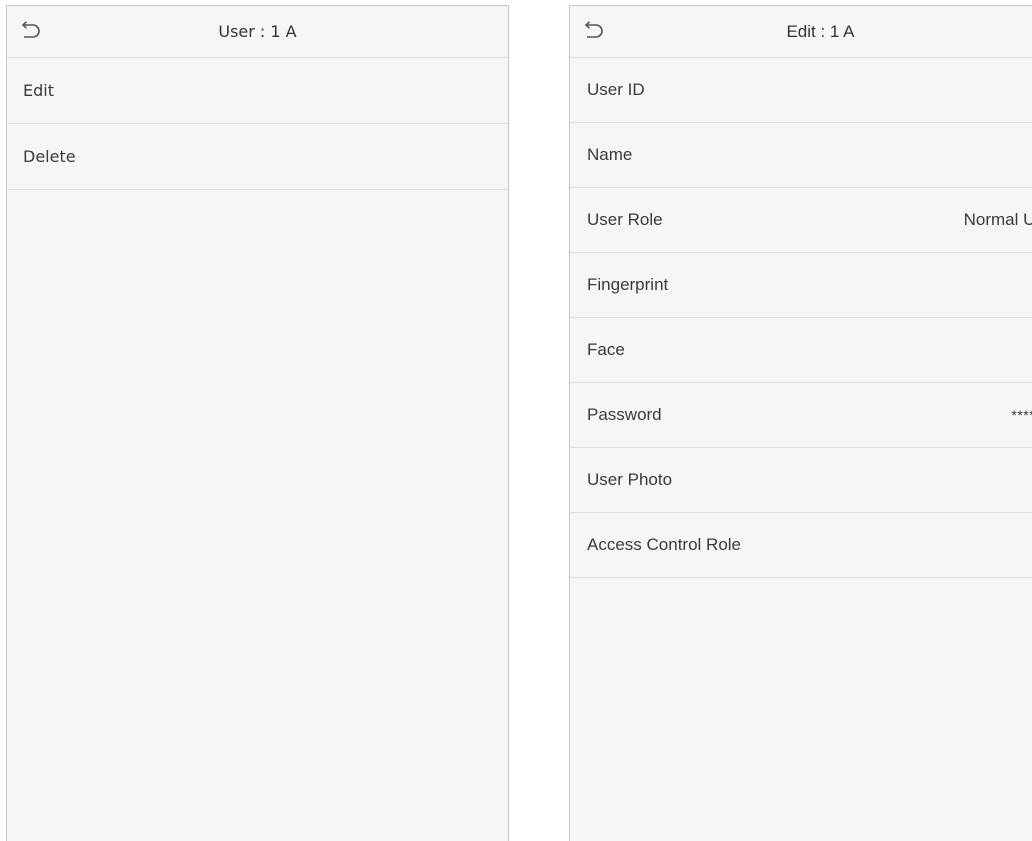  What do you see at coordinates (801, 220) in the screenshot?
I see `field-user-role: User Role Normal User` at bounding box center [801, 220].